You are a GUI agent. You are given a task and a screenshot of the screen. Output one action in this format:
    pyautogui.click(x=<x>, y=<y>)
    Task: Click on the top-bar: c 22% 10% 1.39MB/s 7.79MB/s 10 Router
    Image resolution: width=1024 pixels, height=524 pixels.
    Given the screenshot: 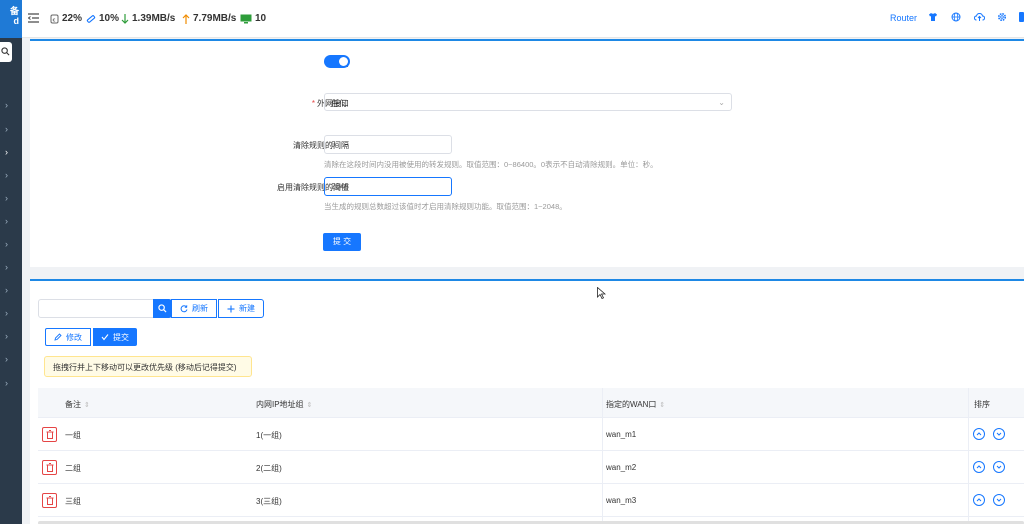 What is the action you would take?
    pyautogui.click(x=523, y=19)
    